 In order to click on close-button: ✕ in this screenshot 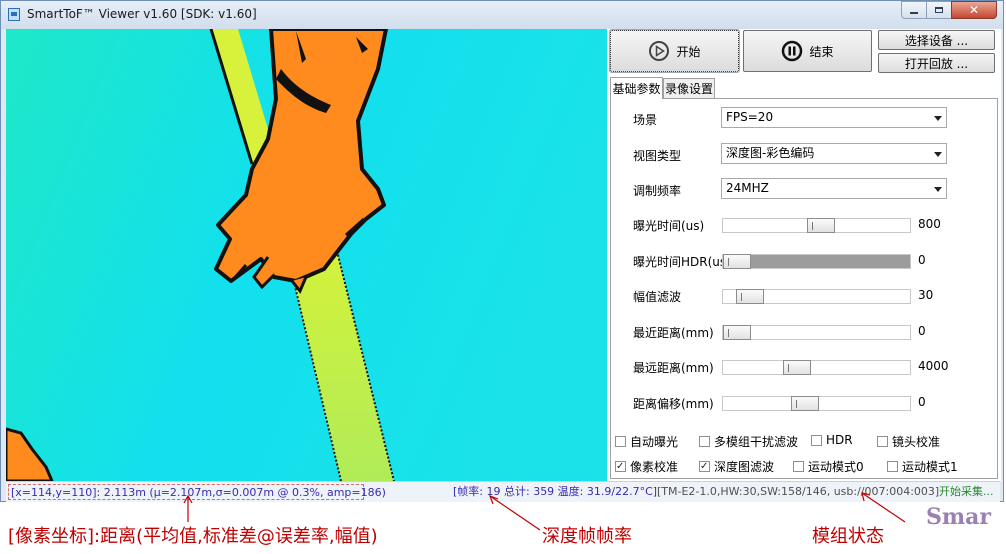, I will do `click(974, 10)`.